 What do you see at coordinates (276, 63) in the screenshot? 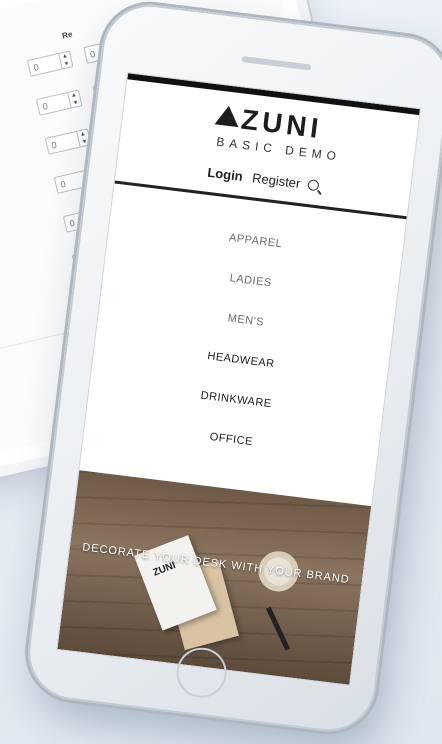
I see `phone-speaker` at bounding box center [276, 63].